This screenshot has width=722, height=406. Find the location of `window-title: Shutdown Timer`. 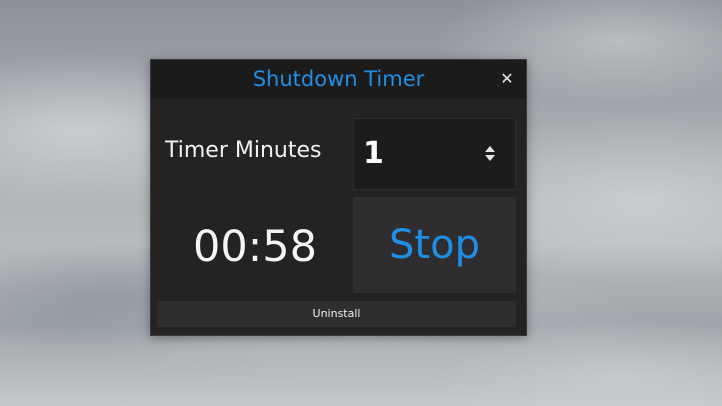

window-title: Shutdown Timer is located at coordinates (338, 79).